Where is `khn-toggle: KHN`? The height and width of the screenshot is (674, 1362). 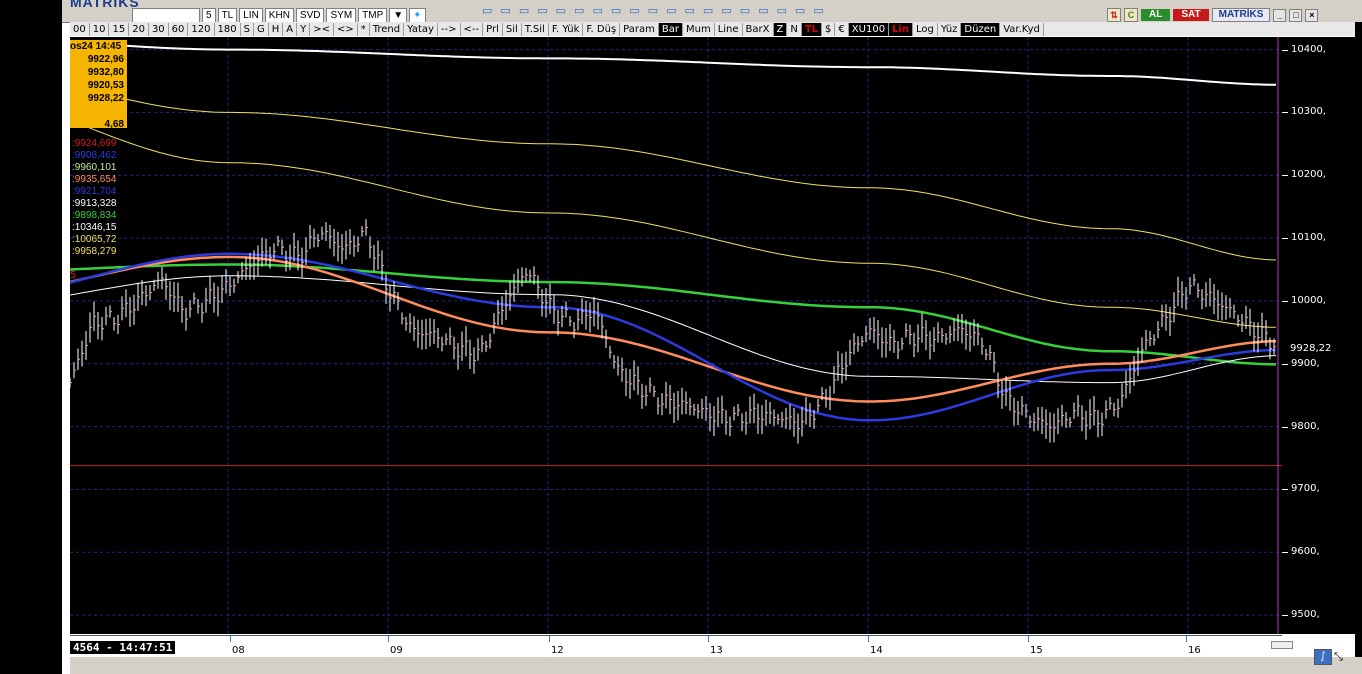 khn-toggle: KHN is located at coordinates (279, 15).